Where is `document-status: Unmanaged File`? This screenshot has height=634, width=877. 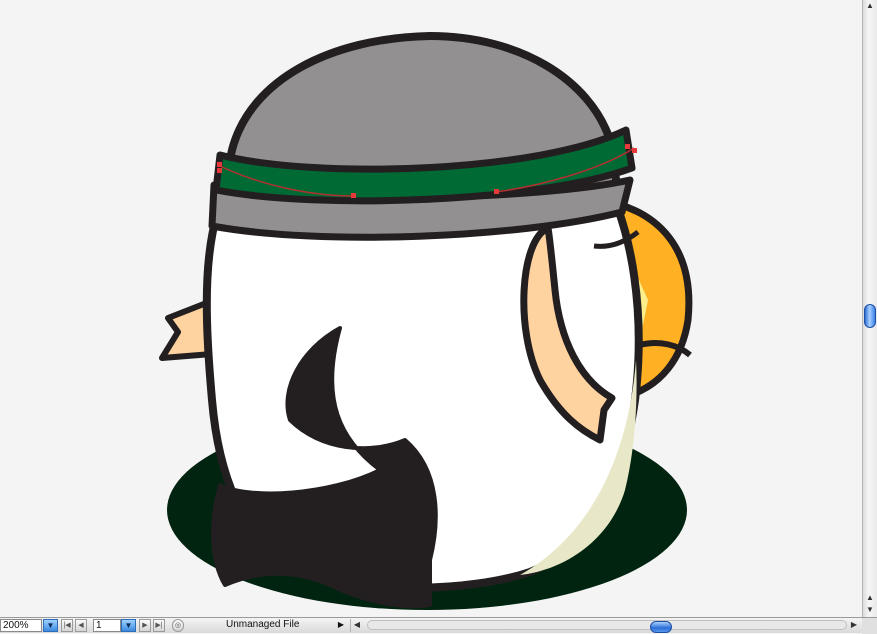
document-status: Unmanaged File is located at coordinates (281, 625).